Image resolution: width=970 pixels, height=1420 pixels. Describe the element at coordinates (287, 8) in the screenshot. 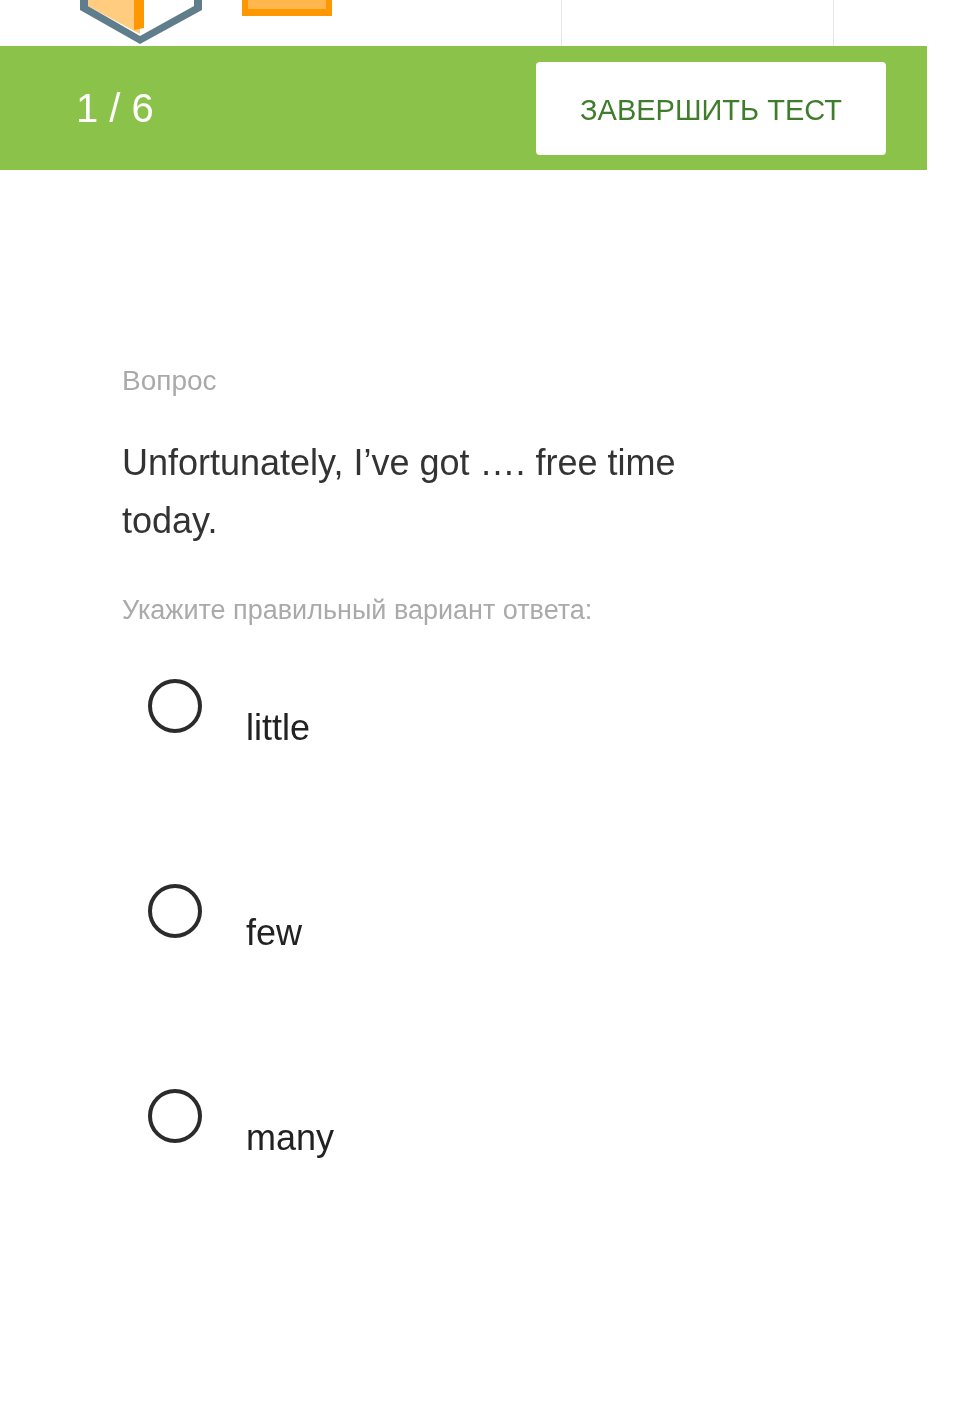

I see `logo-badge-icon` at that location.